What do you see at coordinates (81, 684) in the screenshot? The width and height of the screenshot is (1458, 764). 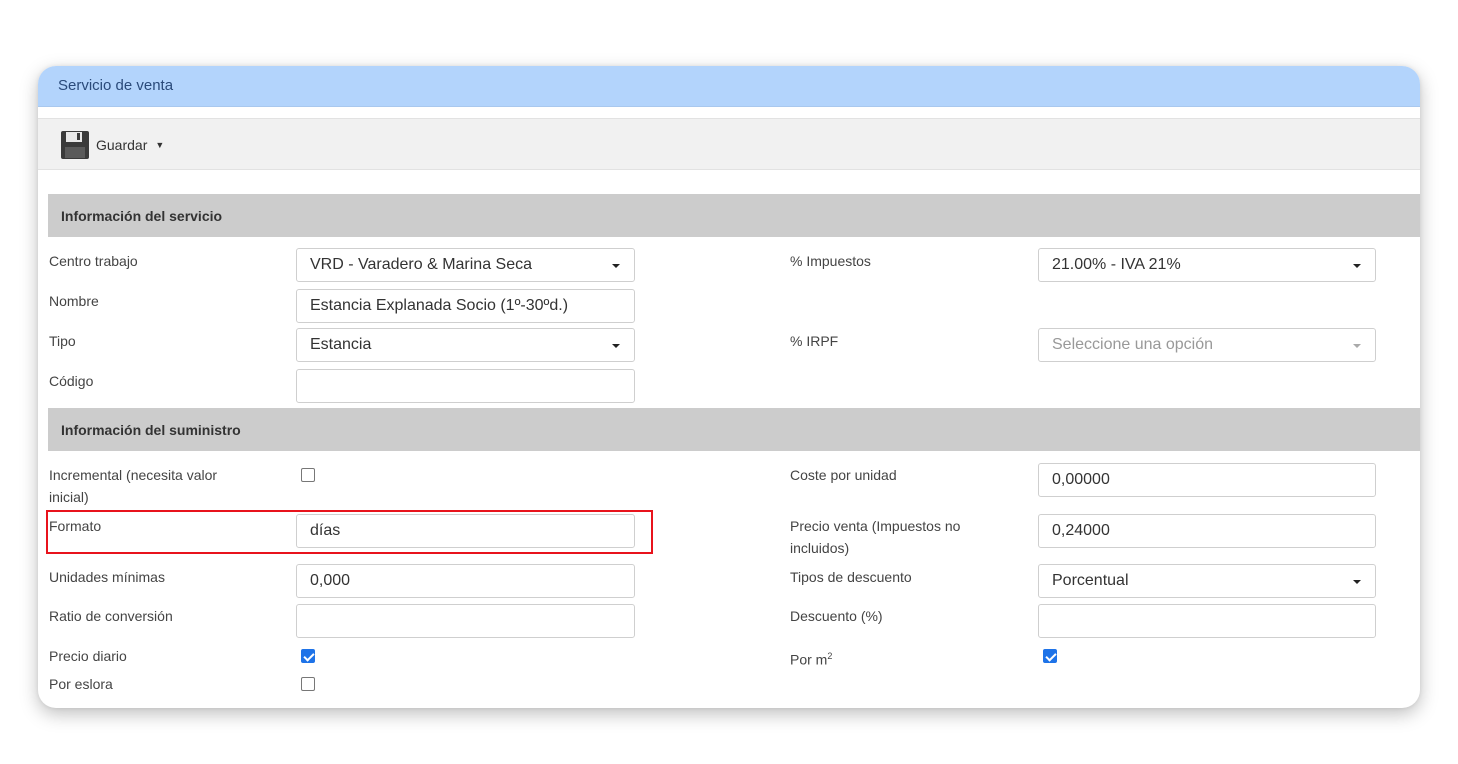 I see `por-eslora-label: Por eslora` at bounding box center [81, 684].